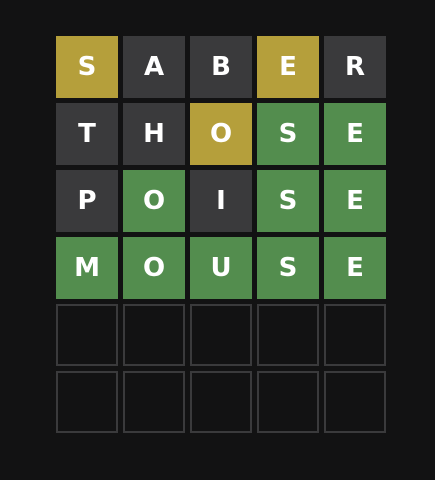 This screenshot has width=435, height=480. Describe the element at coordinates (87, 134) in the screenshot. I see `tile-absent: T` at that location.